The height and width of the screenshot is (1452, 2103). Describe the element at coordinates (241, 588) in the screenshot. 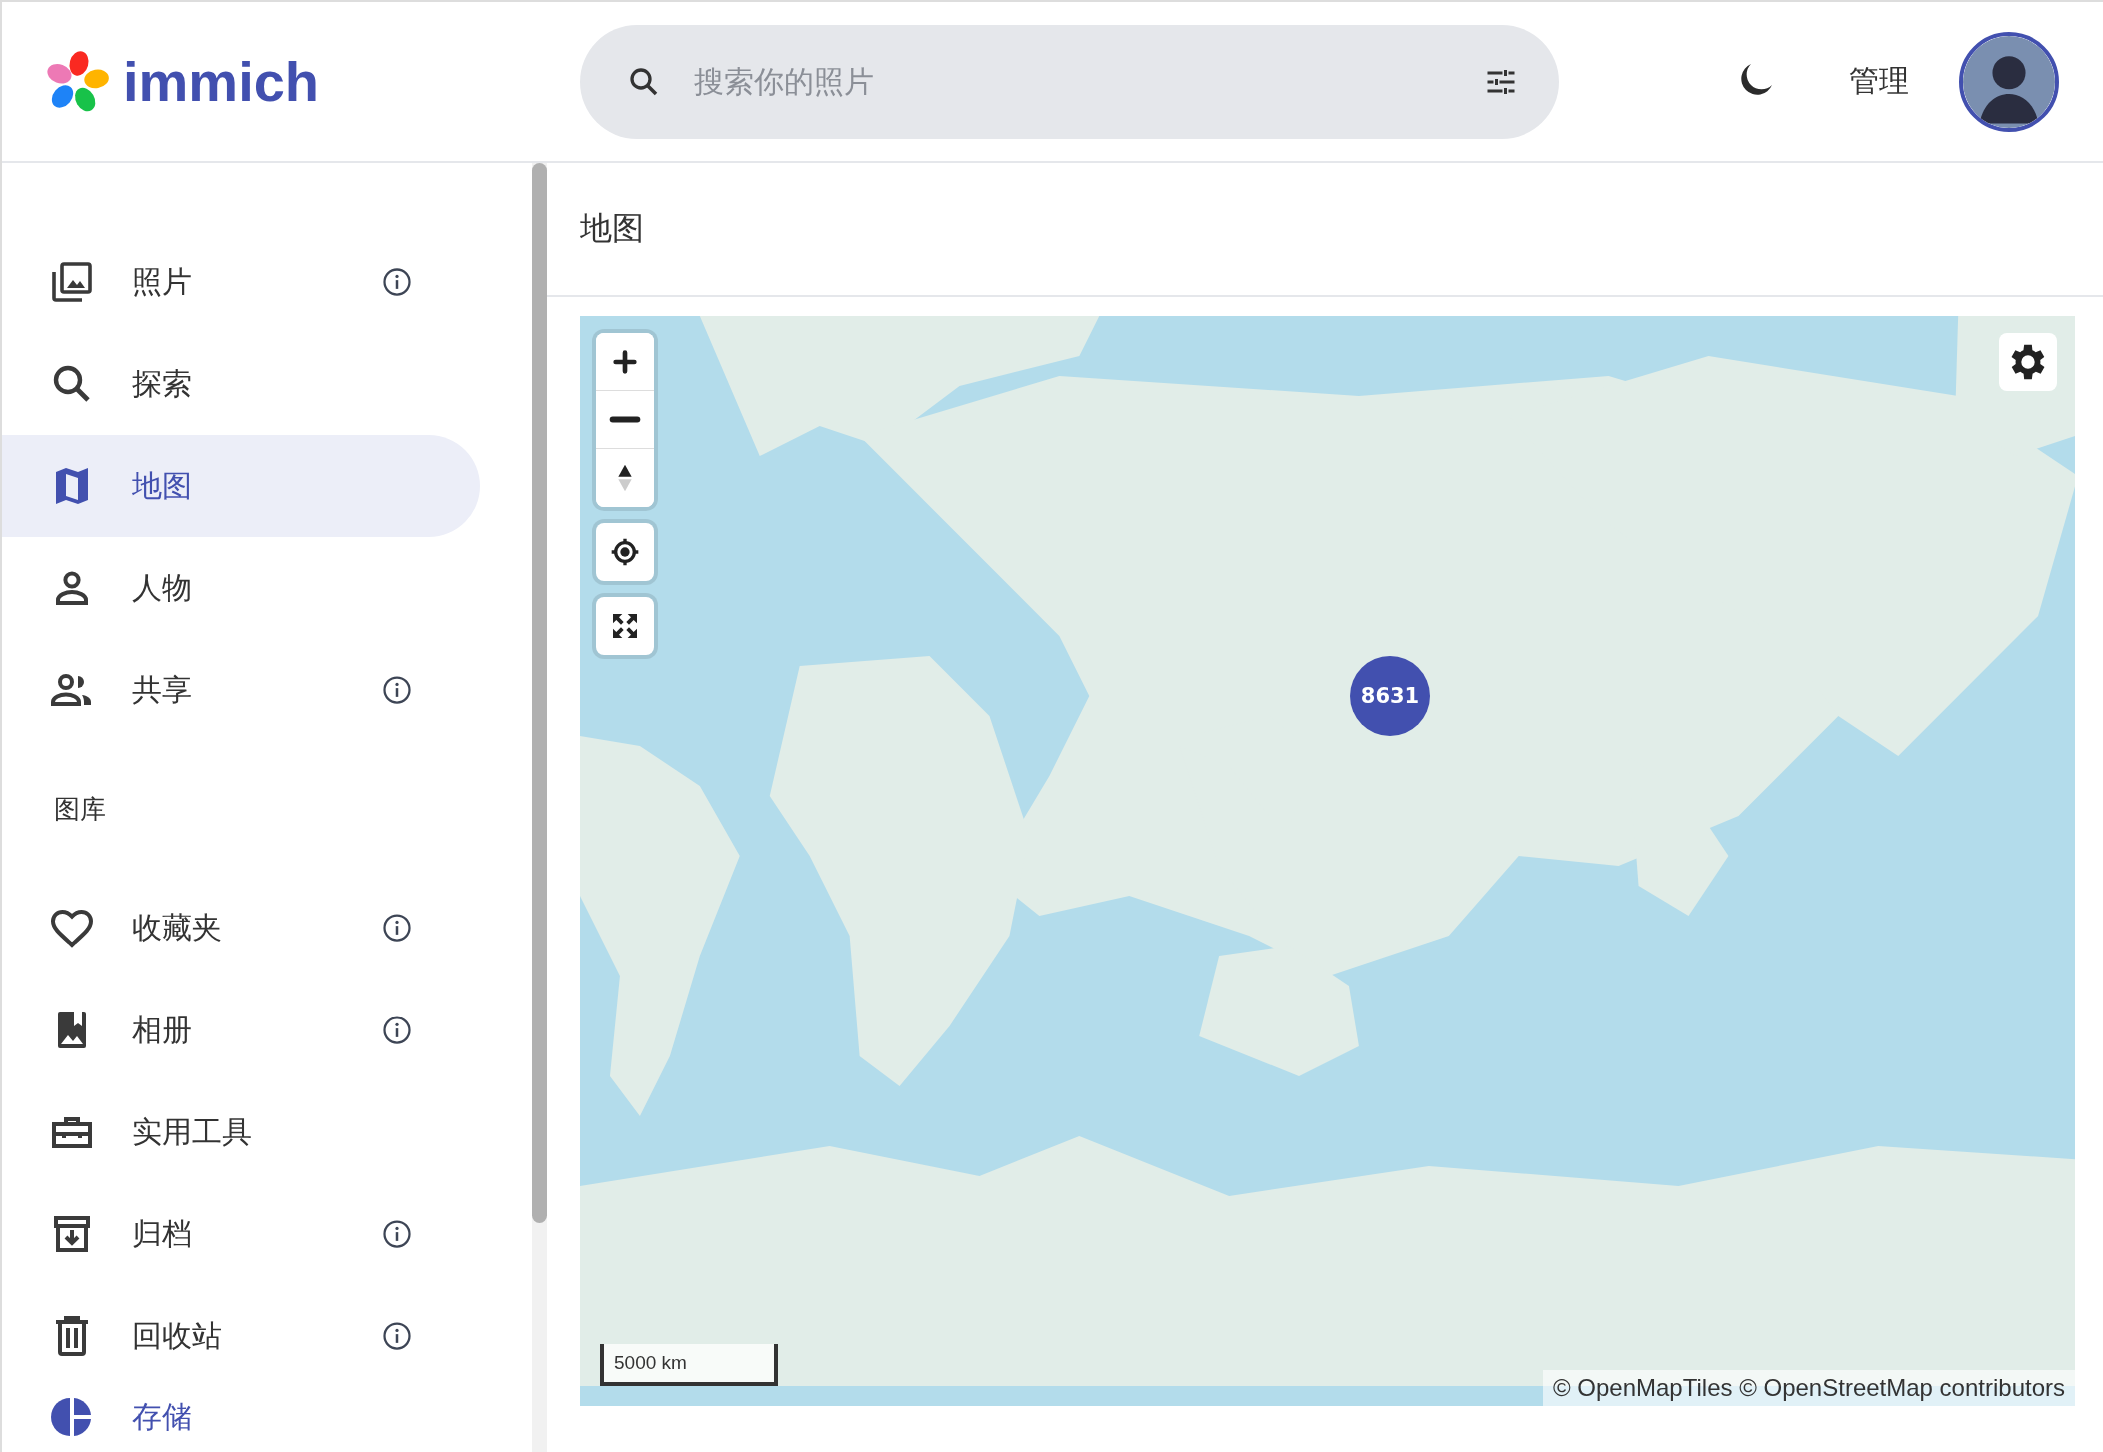

I see `nav-item: 人物` at that location.